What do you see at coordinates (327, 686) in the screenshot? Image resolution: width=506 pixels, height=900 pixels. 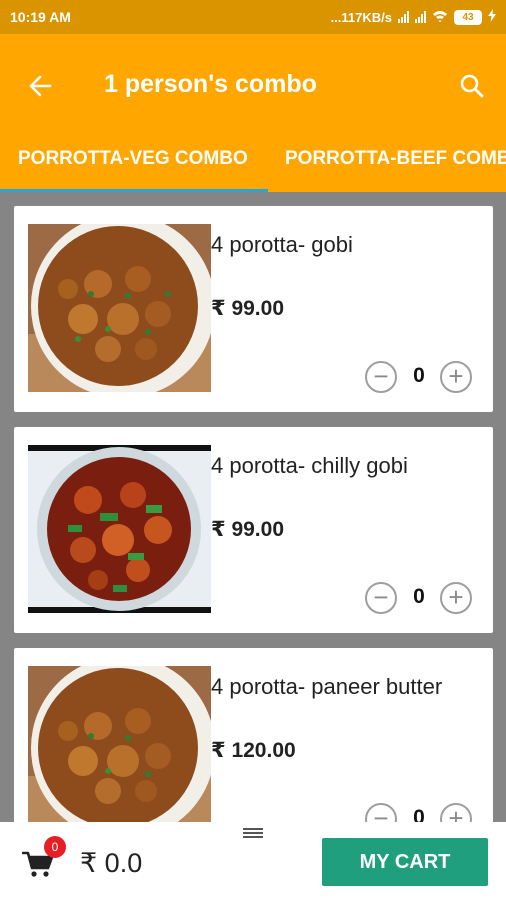 I see `item-name: 4 porotta- paneer butter` at bounding box center [327, 686].